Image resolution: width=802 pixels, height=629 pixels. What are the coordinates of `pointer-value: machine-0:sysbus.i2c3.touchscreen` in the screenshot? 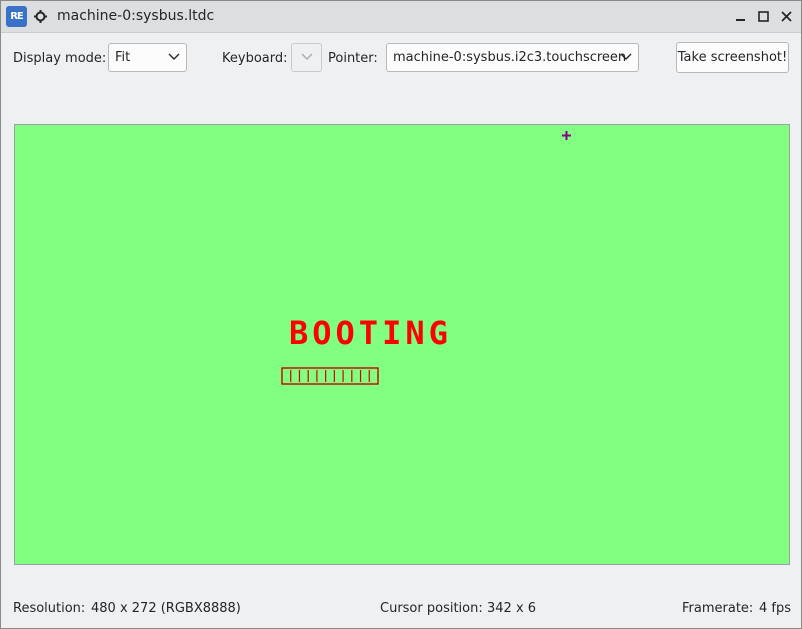 It's located at (510, 57).